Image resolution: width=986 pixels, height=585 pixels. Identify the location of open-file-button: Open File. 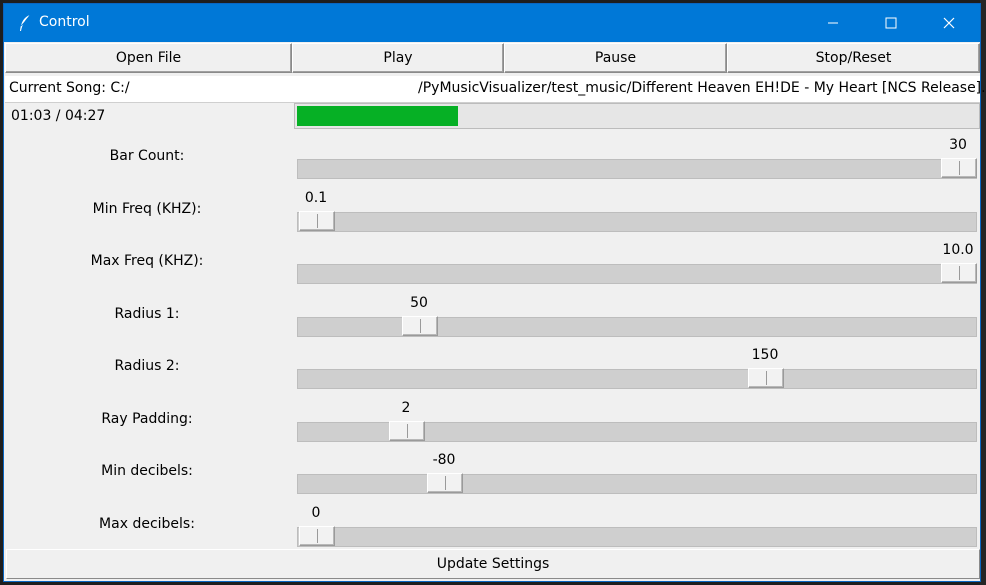
(148, 58).